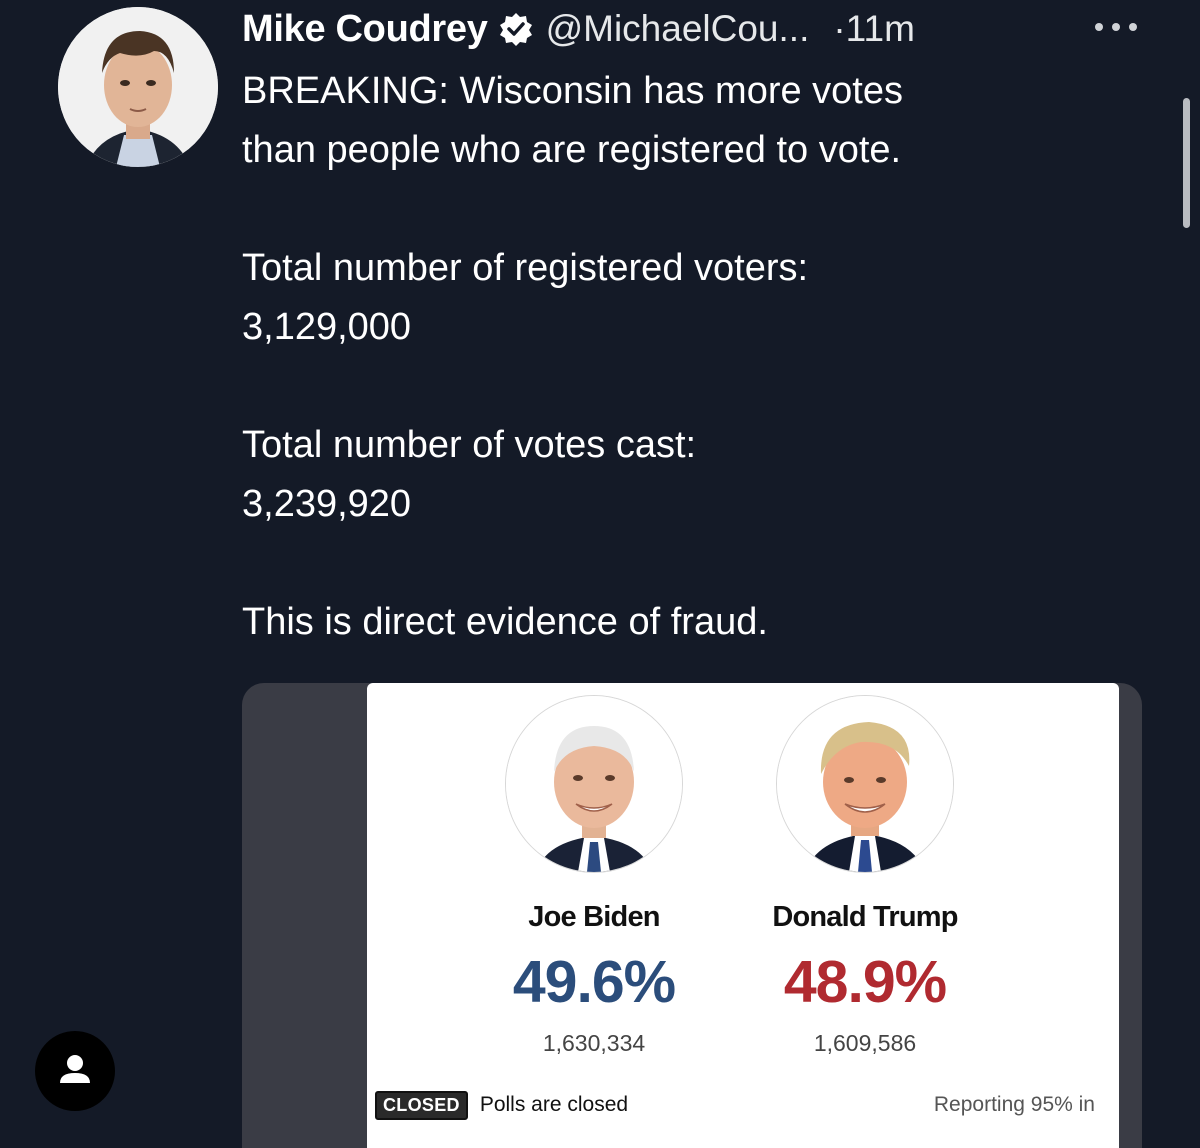 The image size is (1200, 1148). What do you see at coordinates (554, 1104) in the screenshot?
I see `polls-status: Polls are closed` at bounding box center [554, 1104].